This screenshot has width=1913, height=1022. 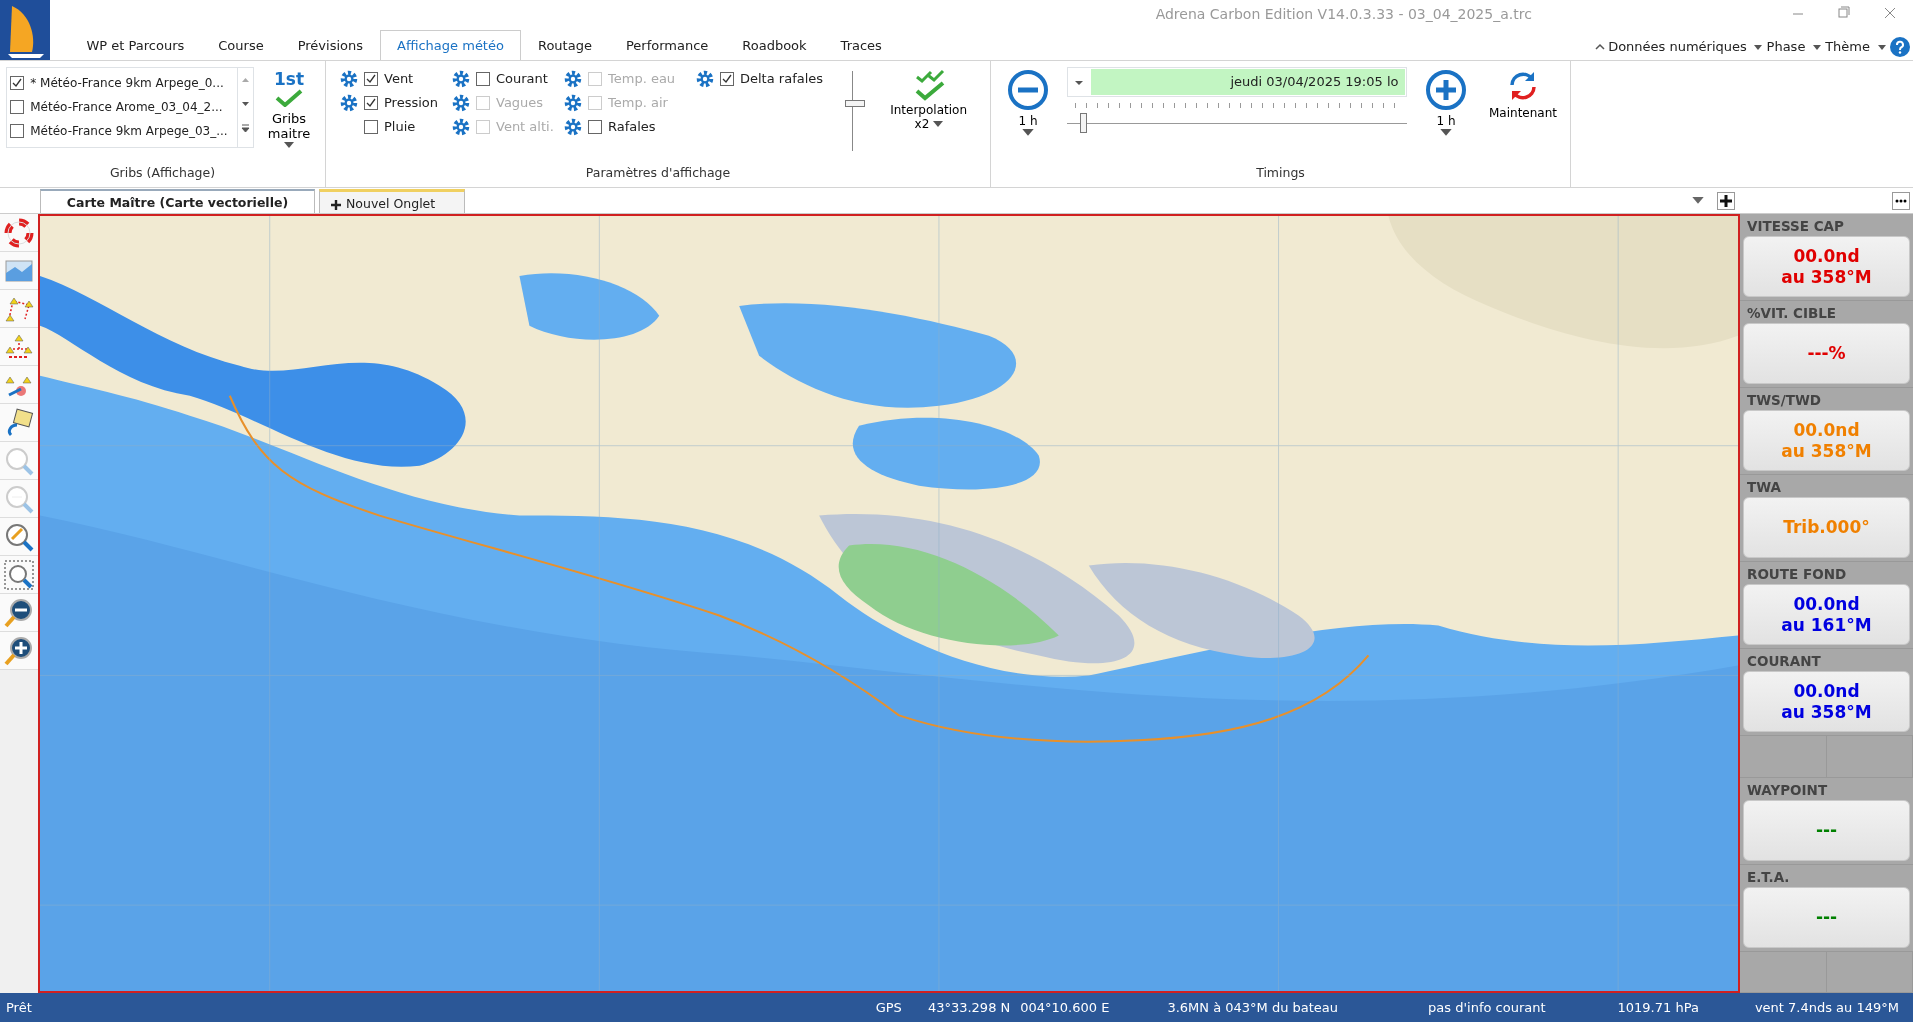 I want to click on plus-icon, so click(x=1446, y=90).